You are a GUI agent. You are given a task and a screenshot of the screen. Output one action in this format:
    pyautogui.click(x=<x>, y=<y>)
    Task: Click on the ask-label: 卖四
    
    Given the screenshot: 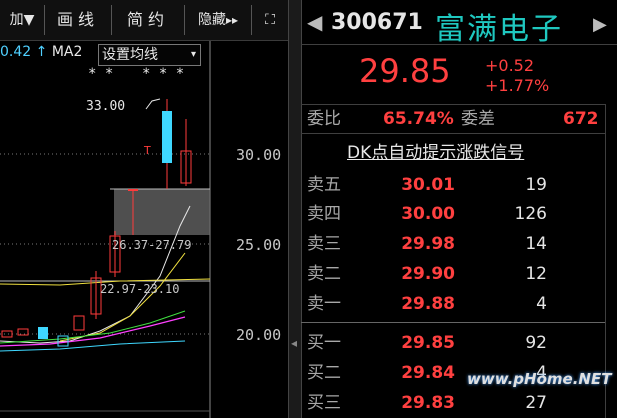 What is the action you would take?
    pyautogui.click(x=324, y=214)
    